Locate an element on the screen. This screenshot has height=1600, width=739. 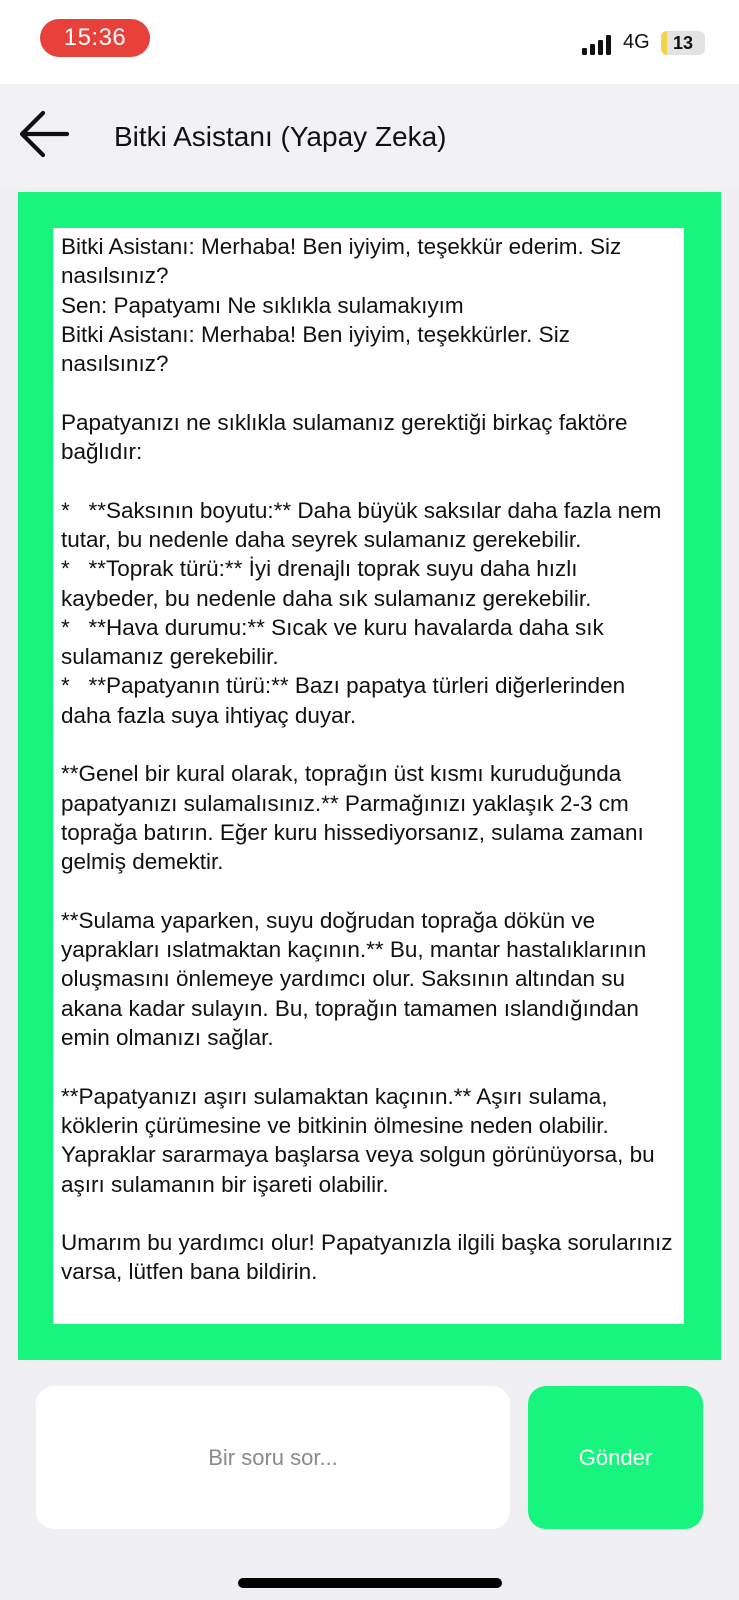
network-type: 4G is located at coordinates (636, 42).